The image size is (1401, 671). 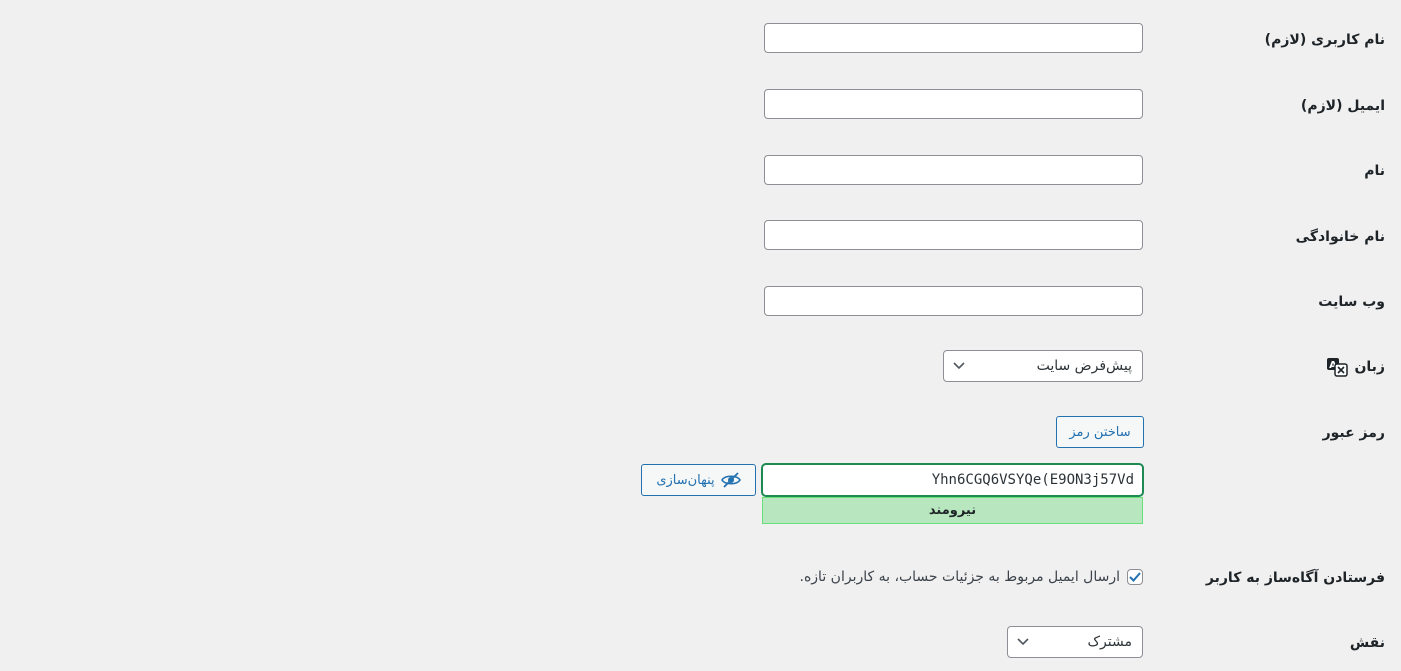 I want to click on hide-password-button: پنهان‌سازی, so click(x=698, y=480).